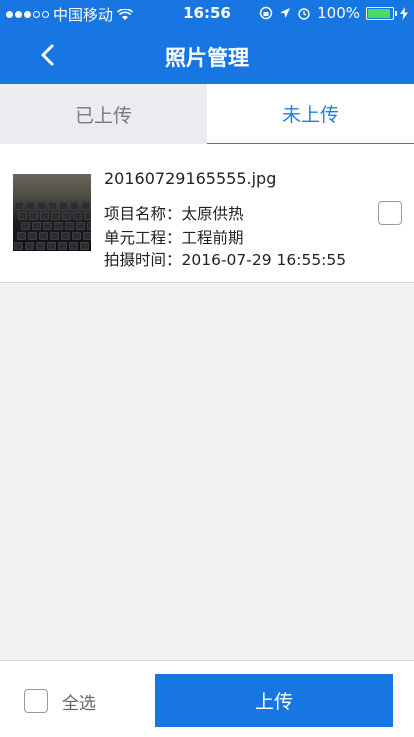  What do you see at coordinates (310, 114) in the screenshot?
I see `tab-not-uploaded: 未上传` at bounding box center [310, 114].